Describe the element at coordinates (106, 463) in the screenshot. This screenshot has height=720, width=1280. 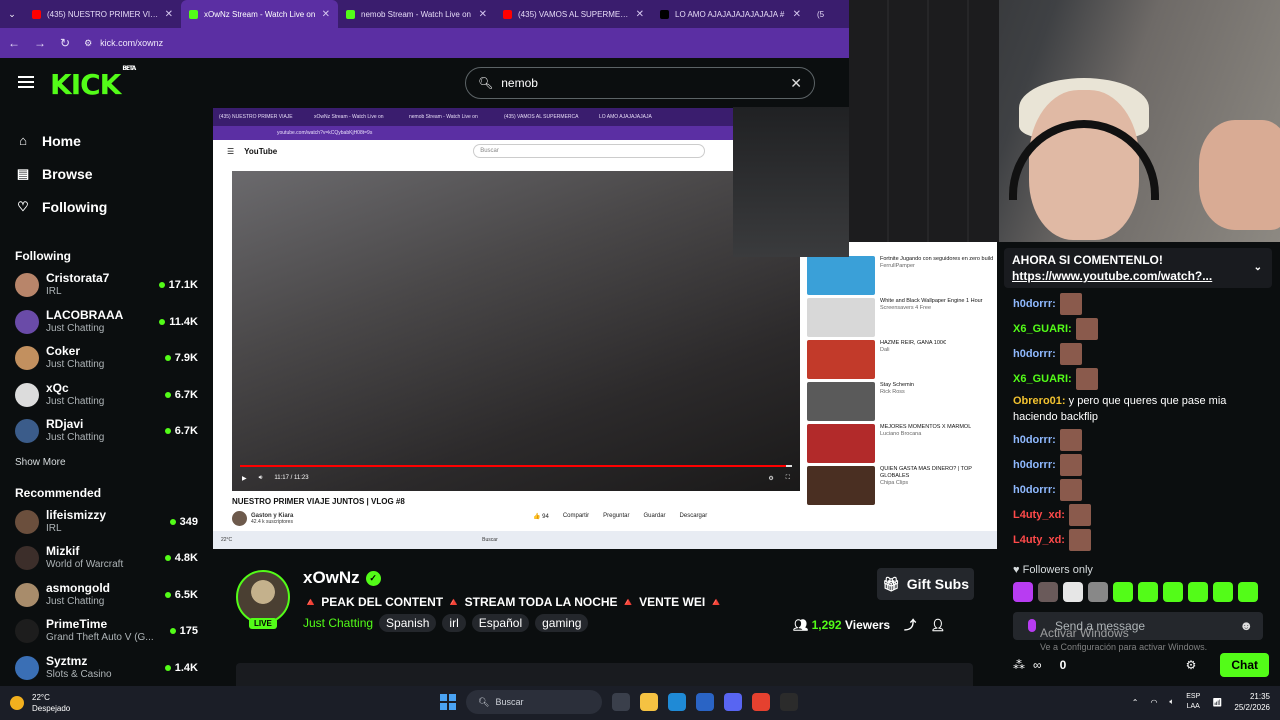
I see `show-more-button: Show More` at that location.